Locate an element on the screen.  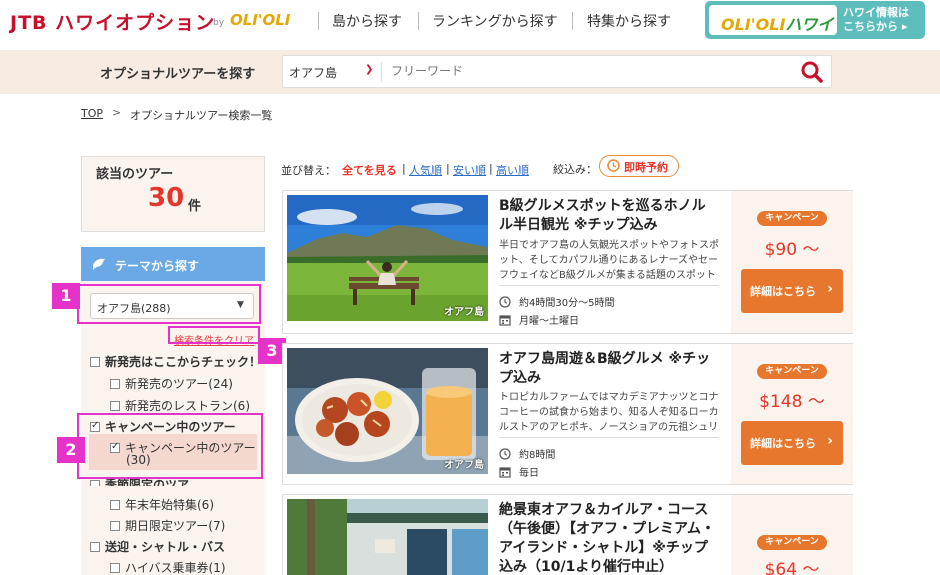
banner-logo-panel: OLI'OLIハワイ is located at coordinates (773, 20).